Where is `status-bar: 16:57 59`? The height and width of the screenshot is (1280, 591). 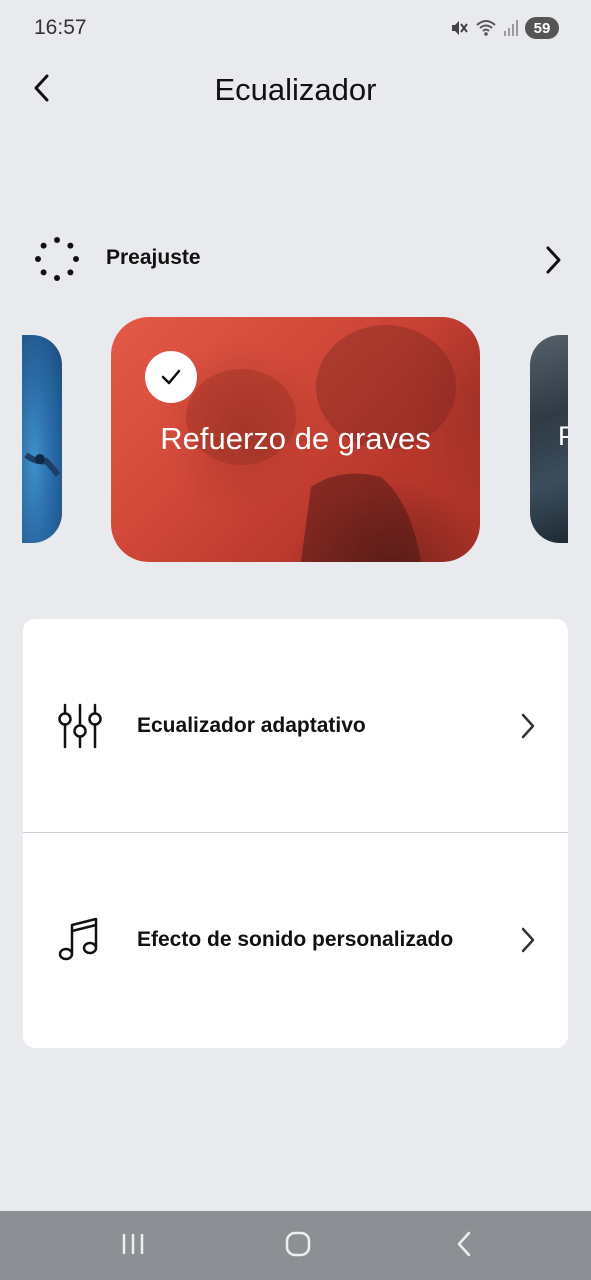 status-bar: 16:57 59 is located at coordinates (295, 28).